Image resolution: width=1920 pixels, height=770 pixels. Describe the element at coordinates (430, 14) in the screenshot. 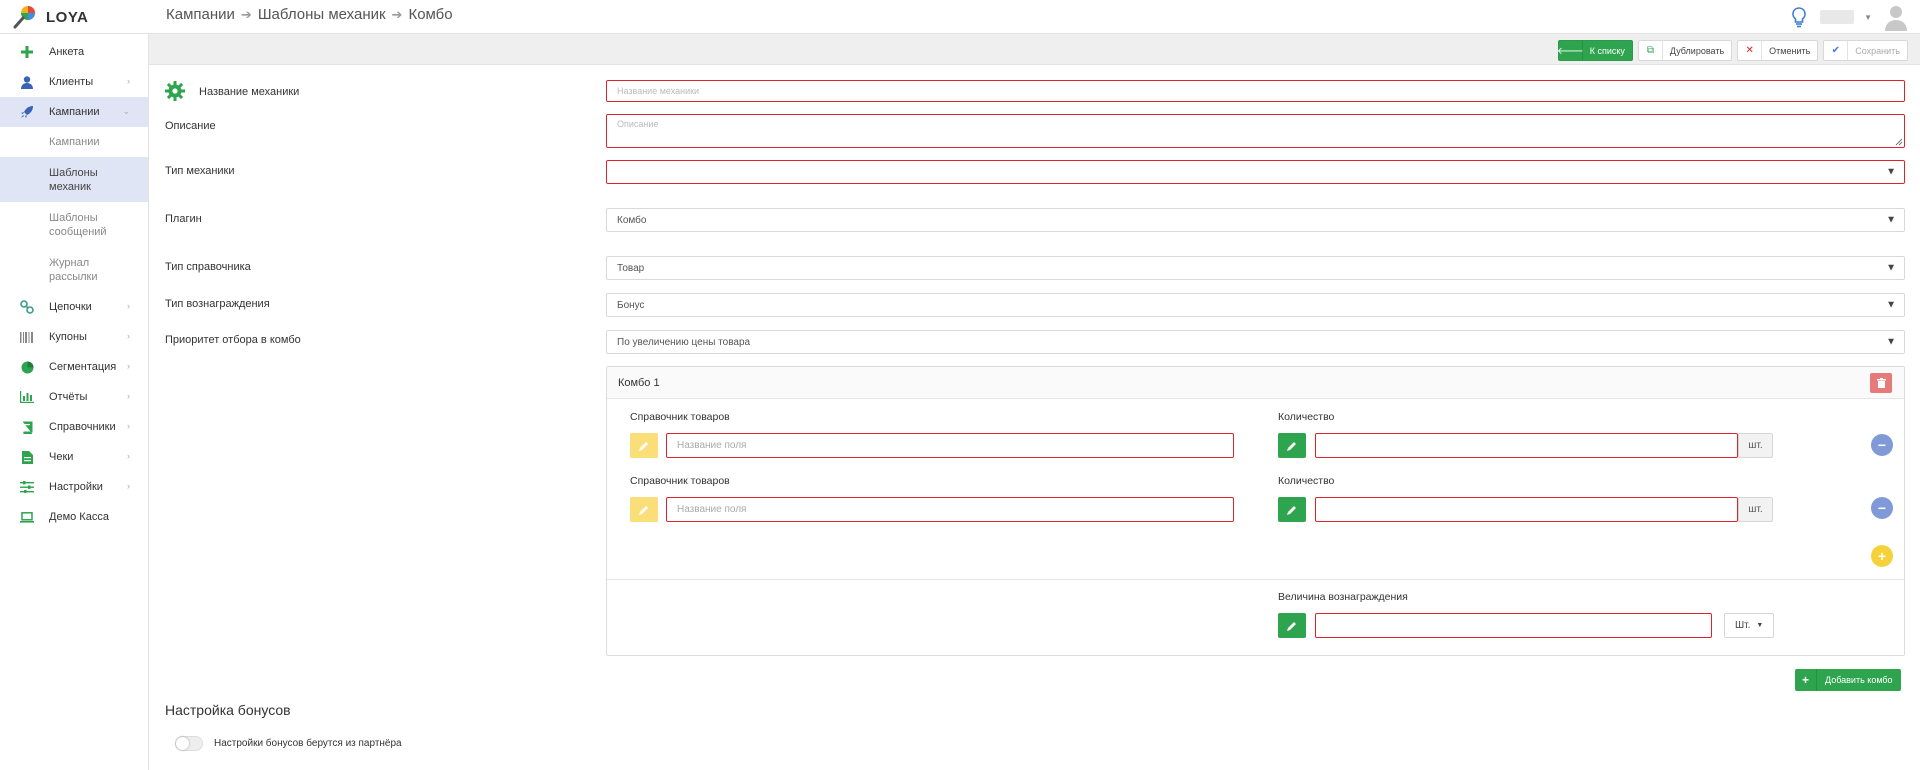

I see `breadcrumb-item: Комбо` at that location.